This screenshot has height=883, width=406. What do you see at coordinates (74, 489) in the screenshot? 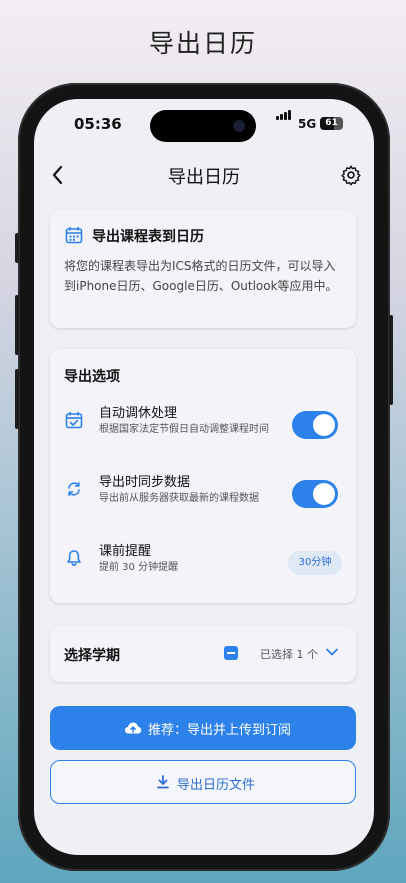
I see `sync-icon` at bounding box center [74, 489].